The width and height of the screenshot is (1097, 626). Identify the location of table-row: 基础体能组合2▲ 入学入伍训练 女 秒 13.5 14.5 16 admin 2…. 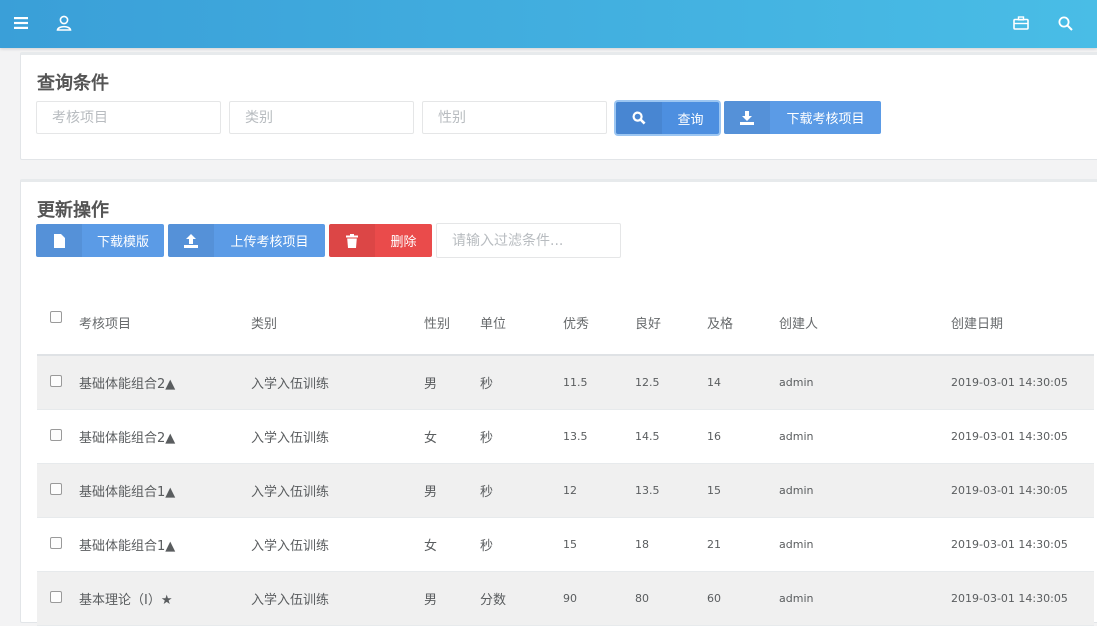
(565, 436).